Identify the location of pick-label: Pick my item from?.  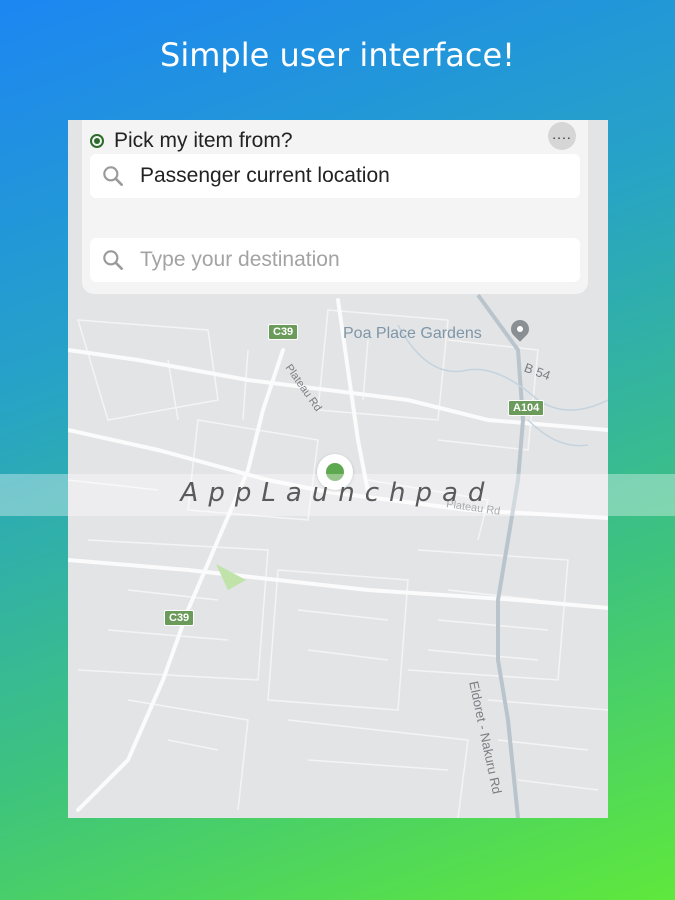
(203, 140).